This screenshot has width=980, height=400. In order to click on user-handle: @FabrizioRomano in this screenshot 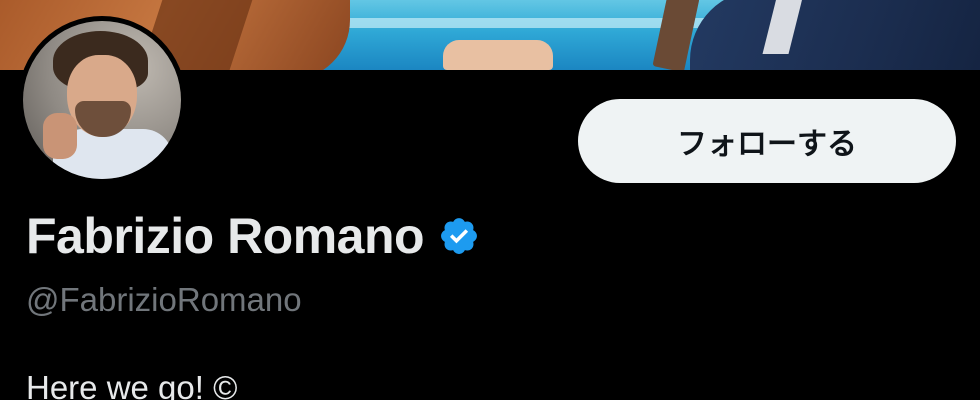, I will do `click(164, 299)`.